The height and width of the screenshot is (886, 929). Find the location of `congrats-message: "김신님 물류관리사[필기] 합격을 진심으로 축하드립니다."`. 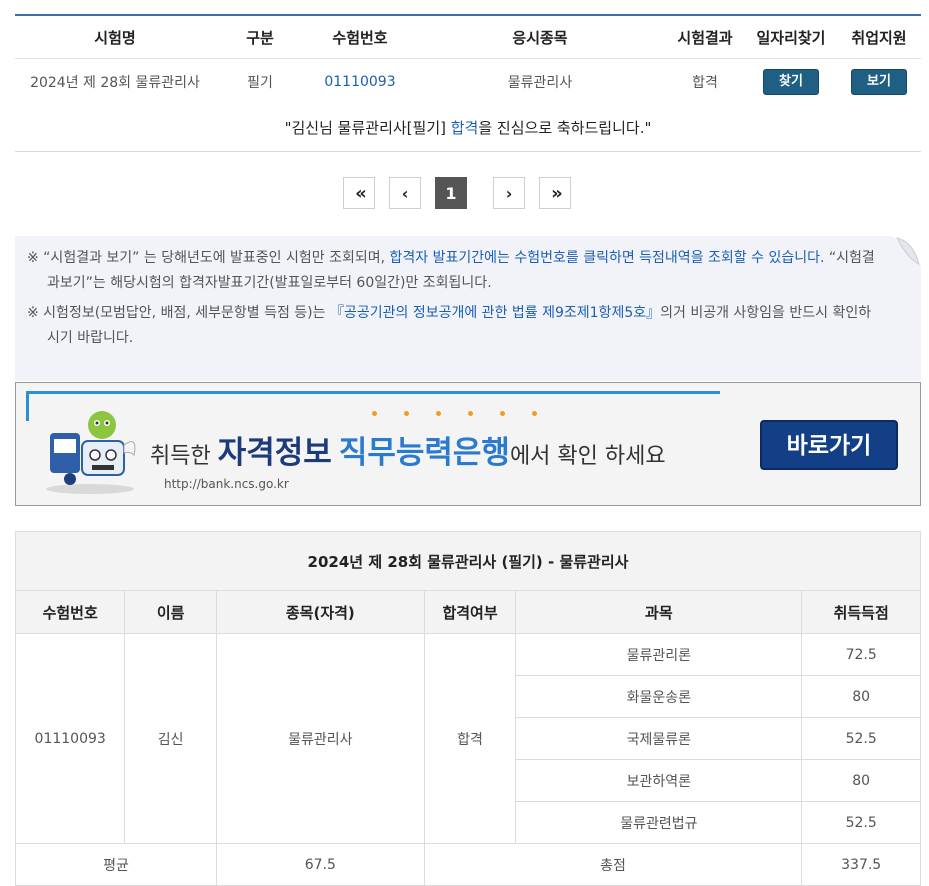

congrats-message: "김신님 물류관리사[필기] 합격을 진심으로 축하드립니다." is located at coordinates (468, 128).